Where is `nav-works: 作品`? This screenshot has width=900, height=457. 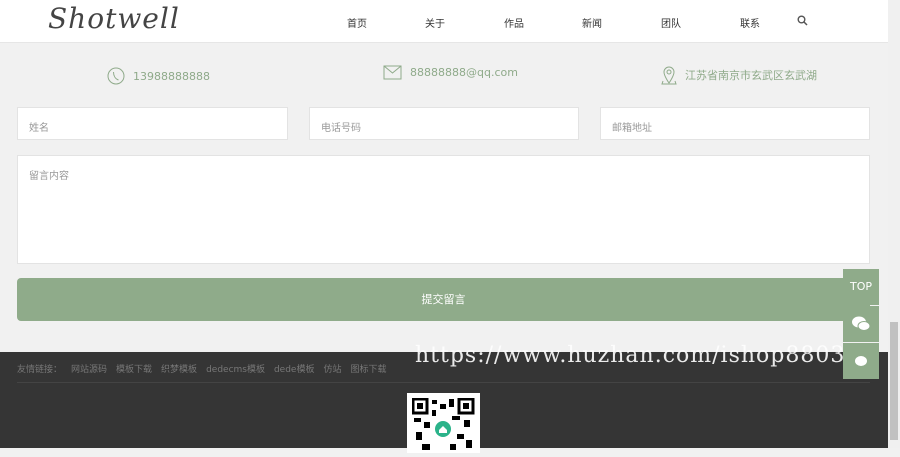 nav-works: 作品 is located at coordinates (514, 22).